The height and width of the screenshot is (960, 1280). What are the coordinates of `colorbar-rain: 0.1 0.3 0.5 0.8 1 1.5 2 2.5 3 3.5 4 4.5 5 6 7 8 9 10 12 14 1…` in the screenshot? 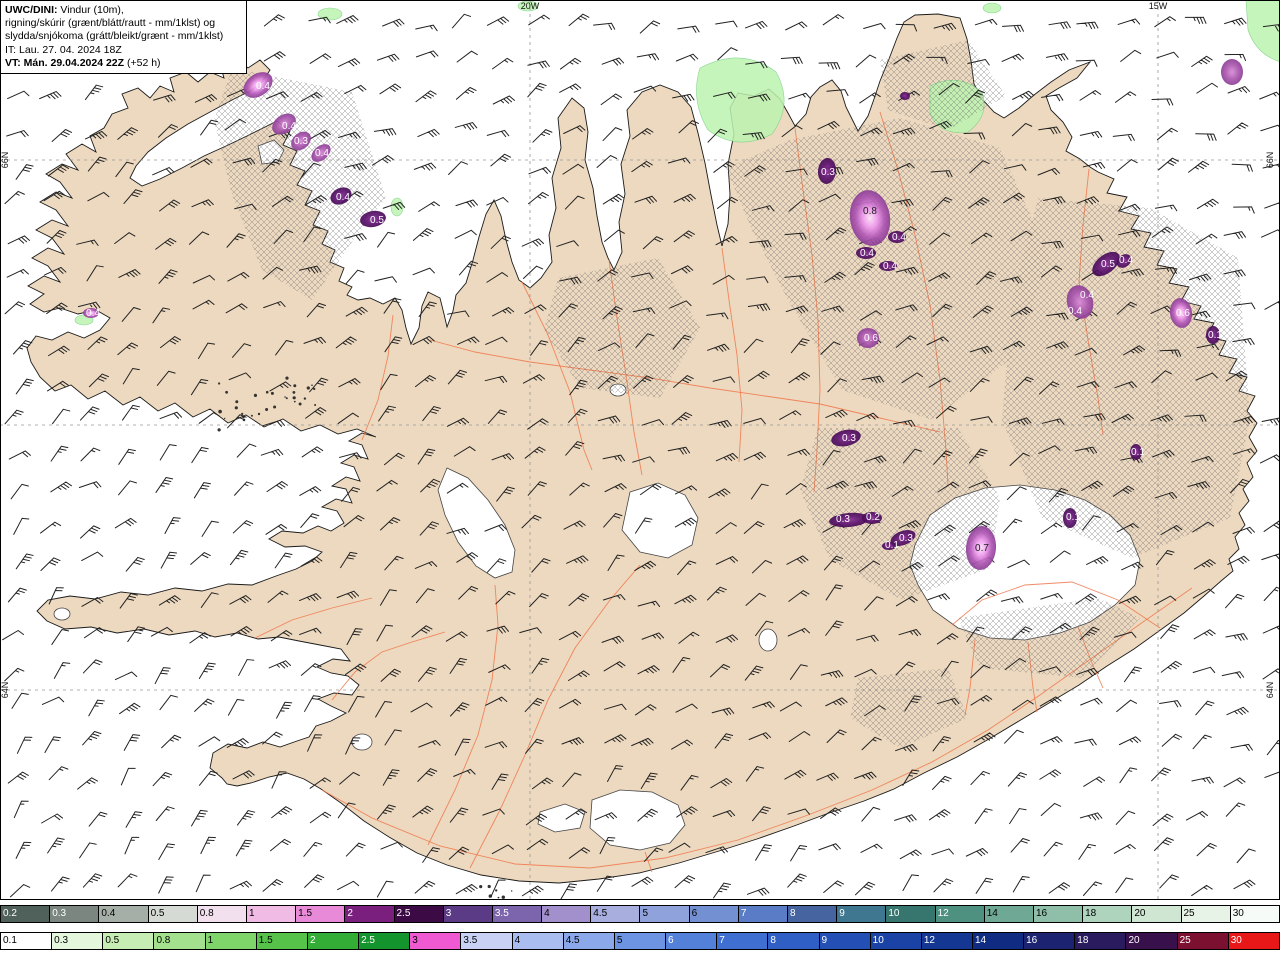 It's located at (640, 941).